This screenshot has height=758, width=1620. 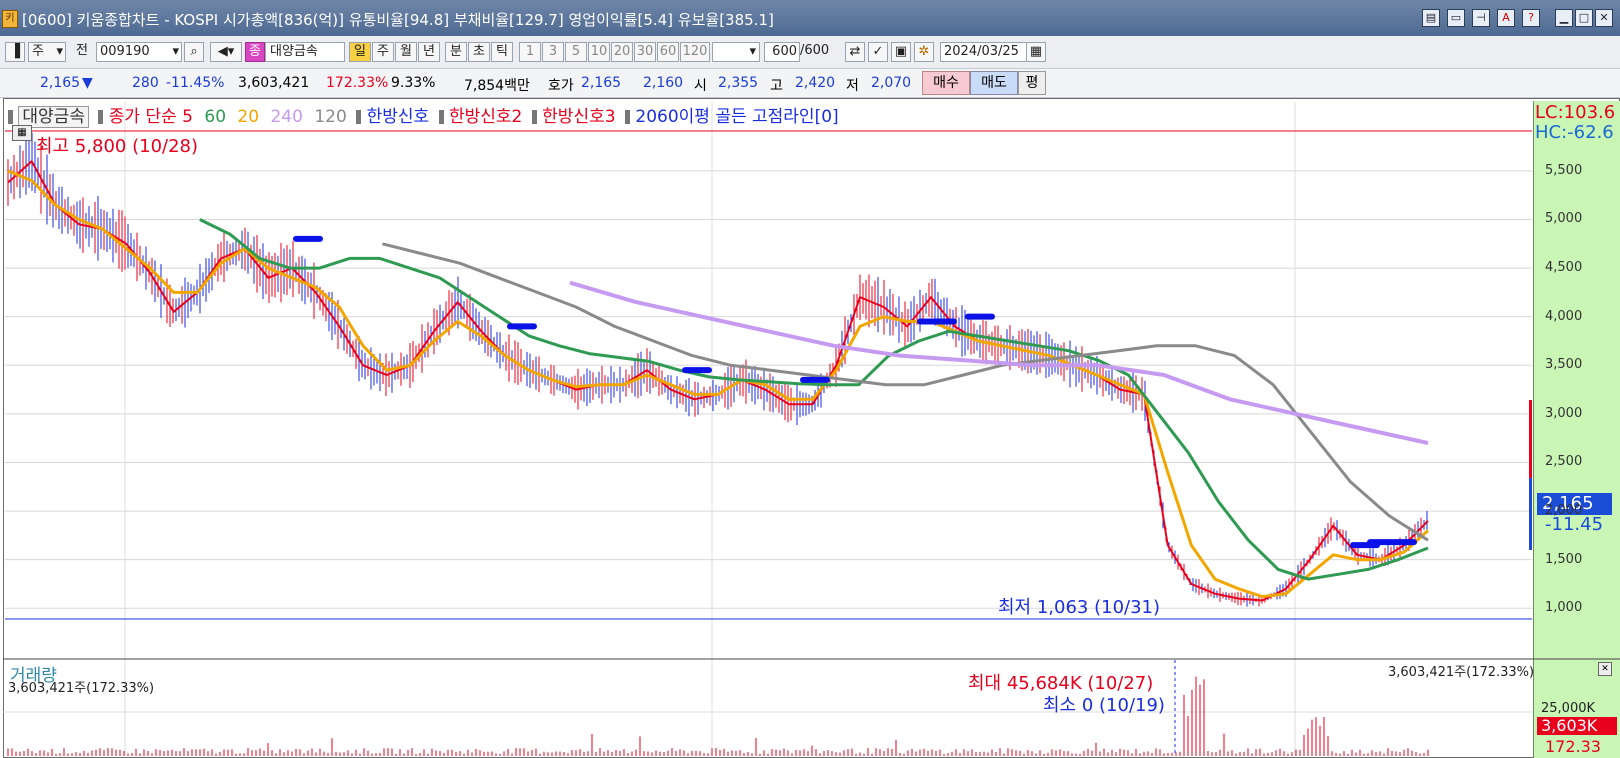 What do you see at coordinates (1530, 439) in the screenshot?
I see `axis-range-red` at bounding box center [1530, 439].